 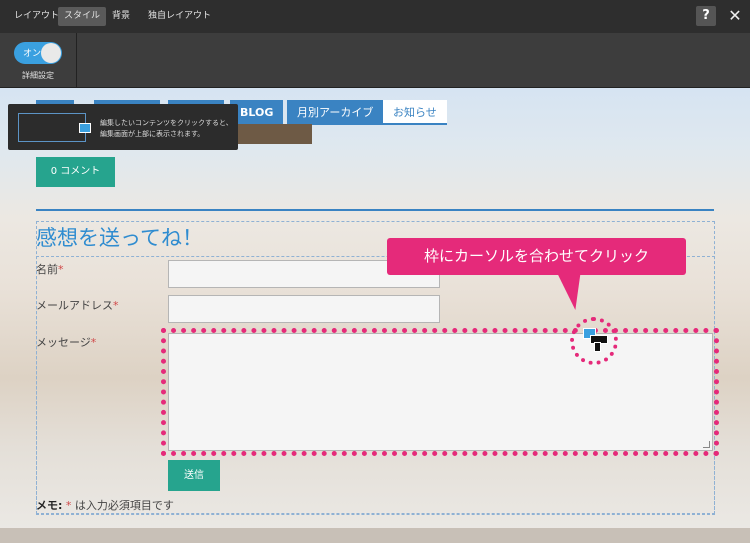 I want to click on toggle-state-text: オン, so click(x=32, y=54).